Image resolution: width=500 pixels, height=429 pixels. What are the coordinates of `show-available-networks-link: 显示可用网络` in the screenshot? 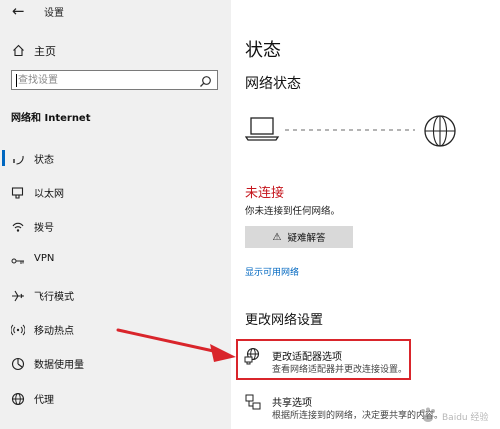 It's located at (272, 271).